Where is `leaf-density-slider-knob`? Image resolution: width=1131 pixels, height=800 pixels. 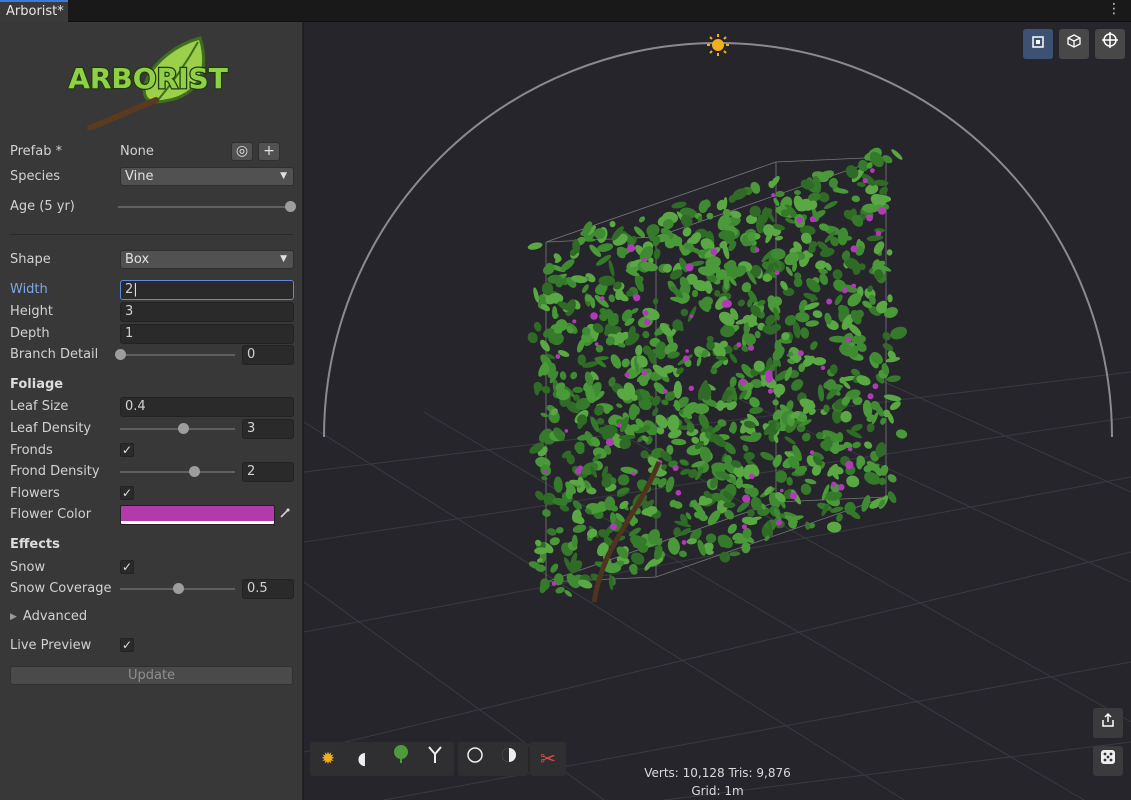
leaf-density-slider-knob is located at coordinates (184, 428).